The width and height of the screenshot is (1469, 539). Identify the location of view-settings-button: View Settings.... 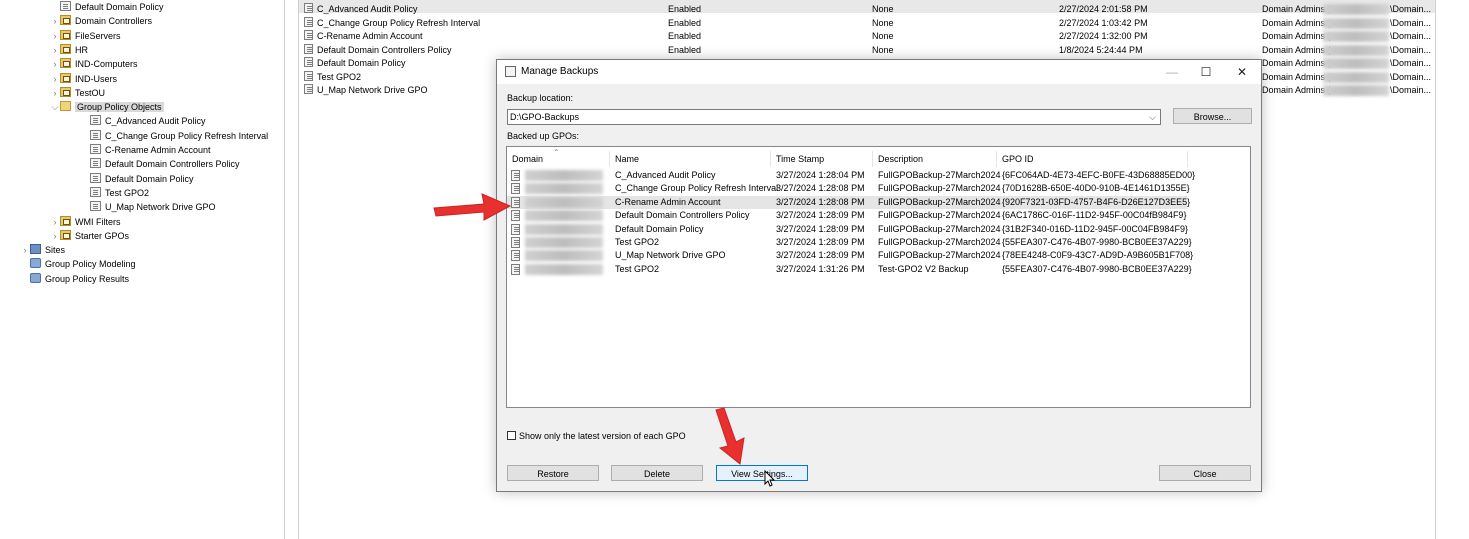
(762, 473).